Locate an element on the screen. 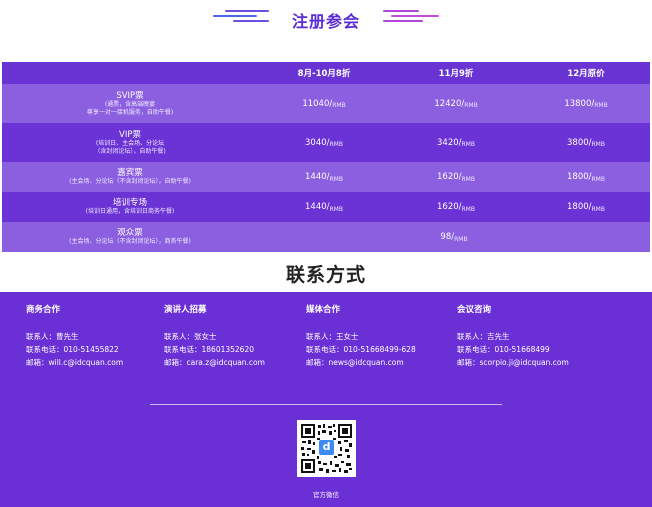 This screenshot has width=652, height=507. price-cell: 3420/RMB is located at coordinates (456, 143).